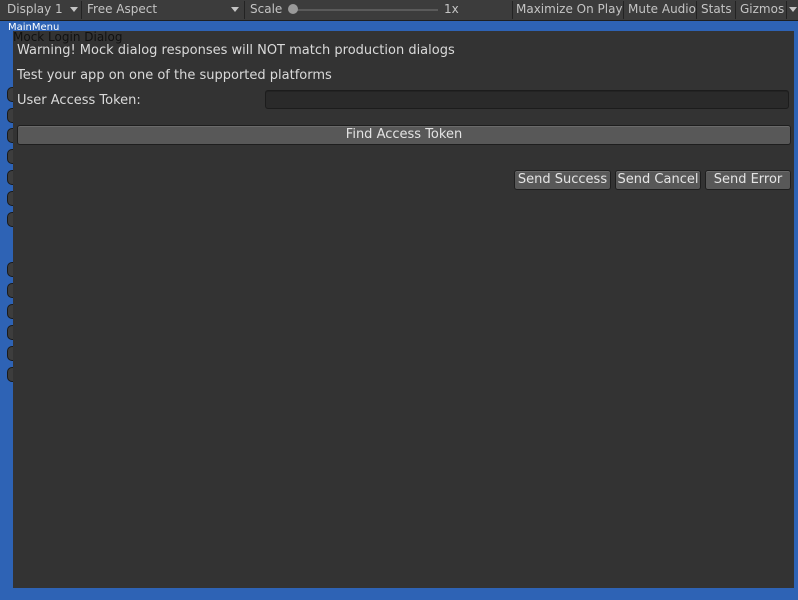 This screenshot has height=600, width=798. I want to click on aspect-dropdown: Free Aspect, so click(122, 10).